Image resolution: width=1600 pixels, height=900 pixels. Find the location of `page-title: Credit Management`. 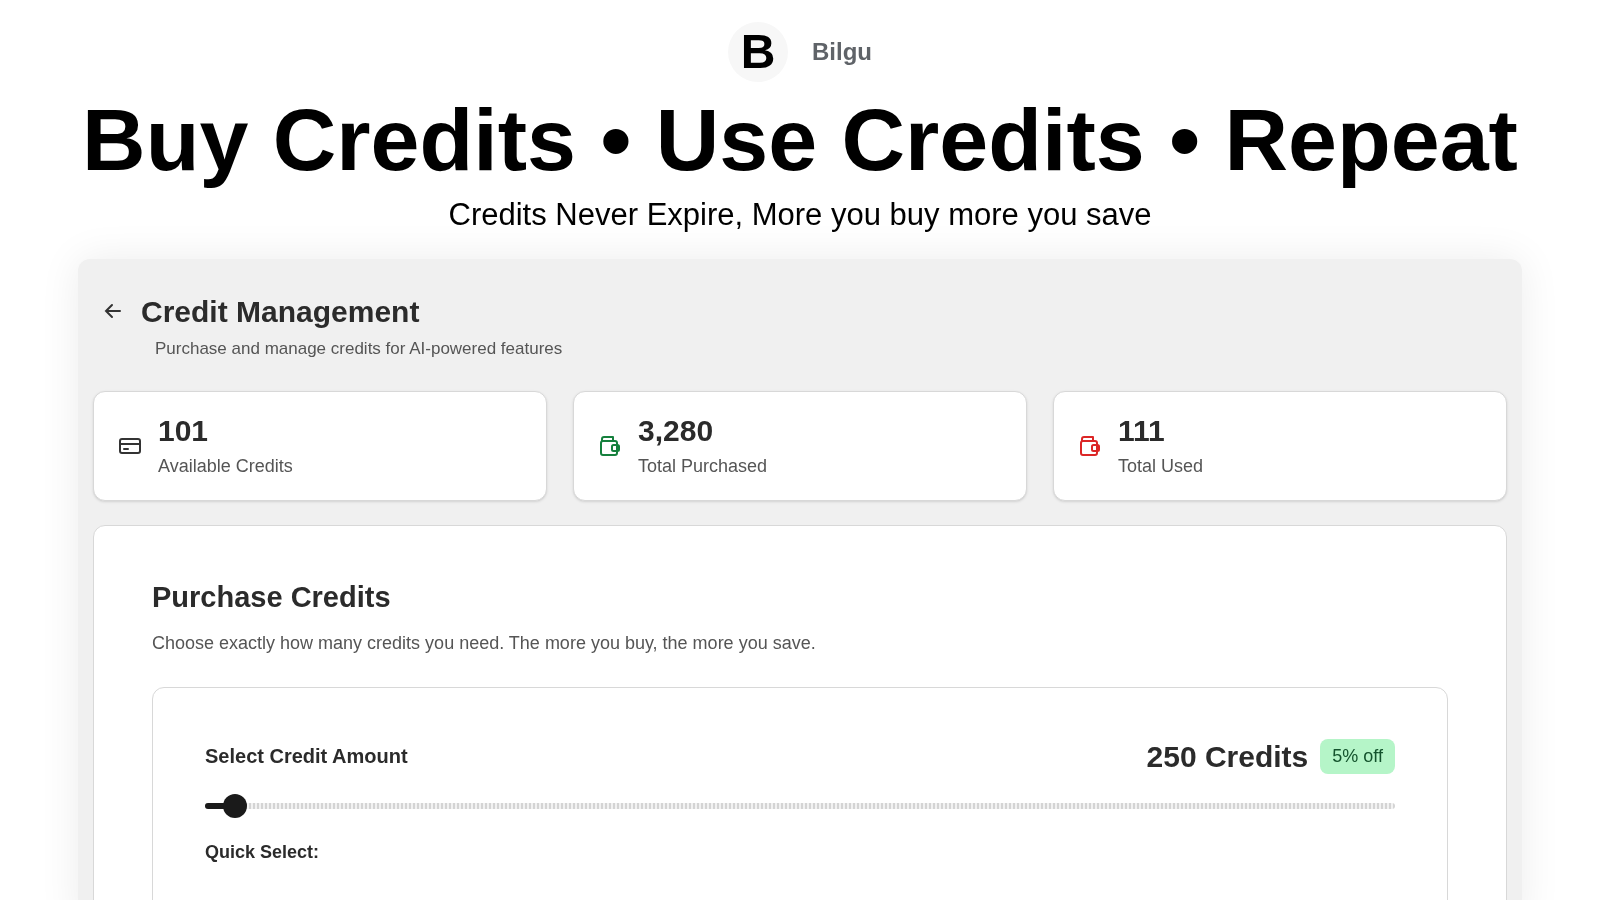

page-title: Credit Management is located at coordinates (280, 311).